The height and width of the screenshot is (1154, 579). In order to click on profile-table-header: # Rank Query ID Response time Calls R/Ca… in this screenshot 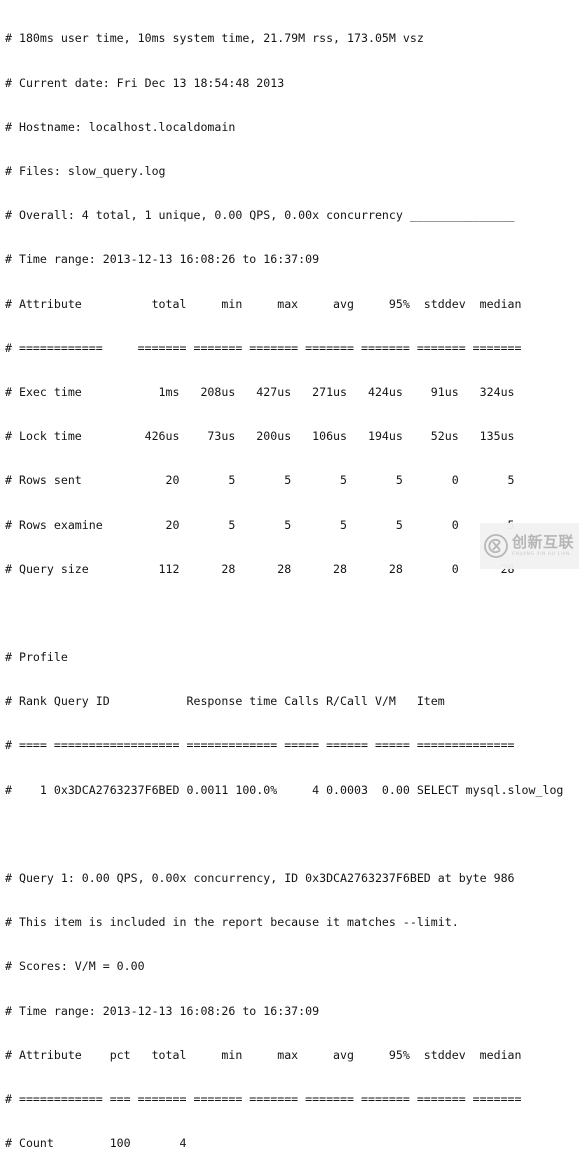, I will do `click(225, 701)`.